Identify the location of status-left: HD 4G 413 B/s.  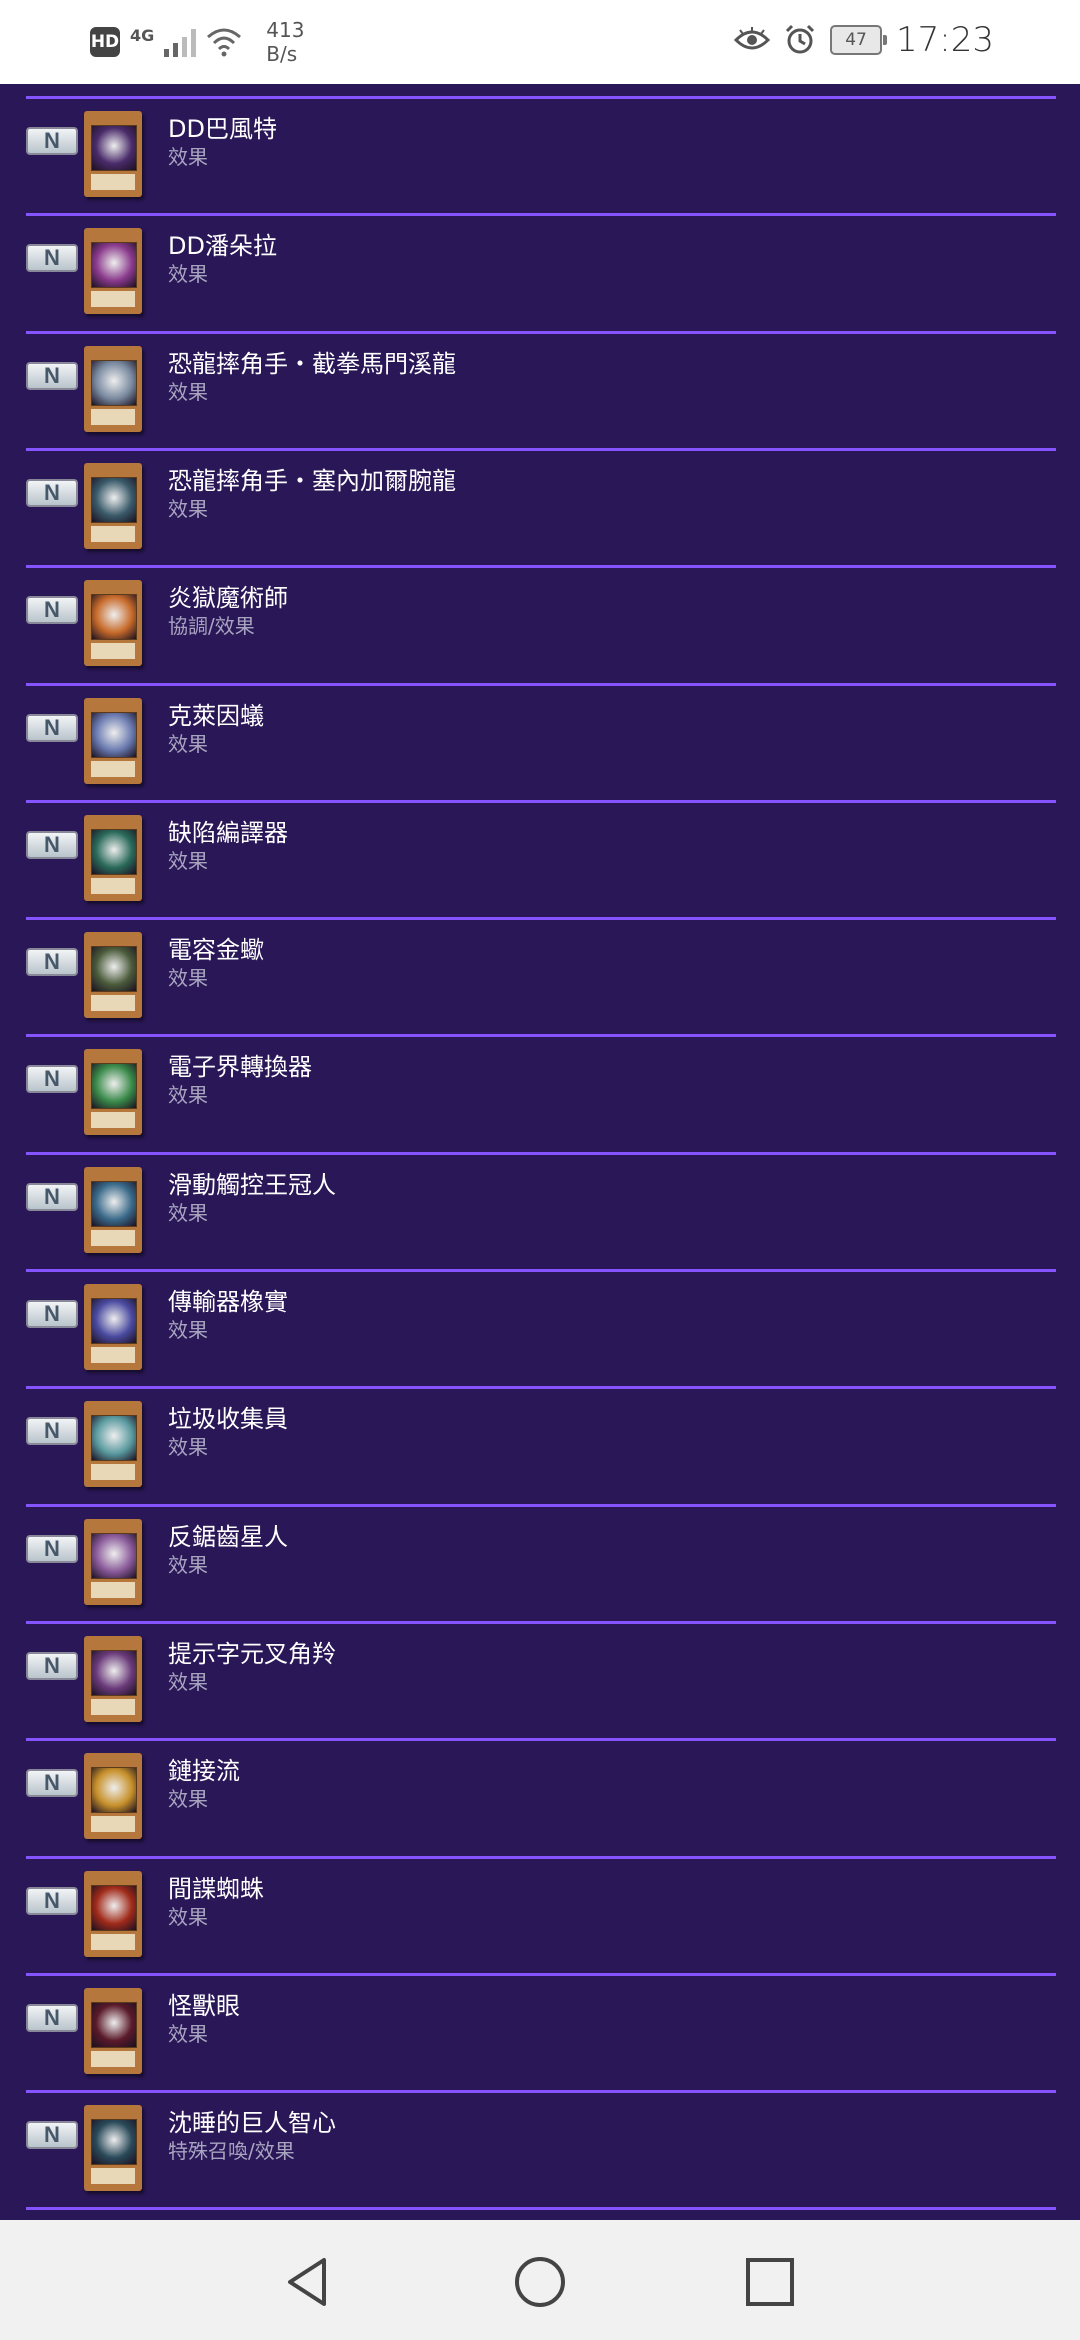
(197, 42).